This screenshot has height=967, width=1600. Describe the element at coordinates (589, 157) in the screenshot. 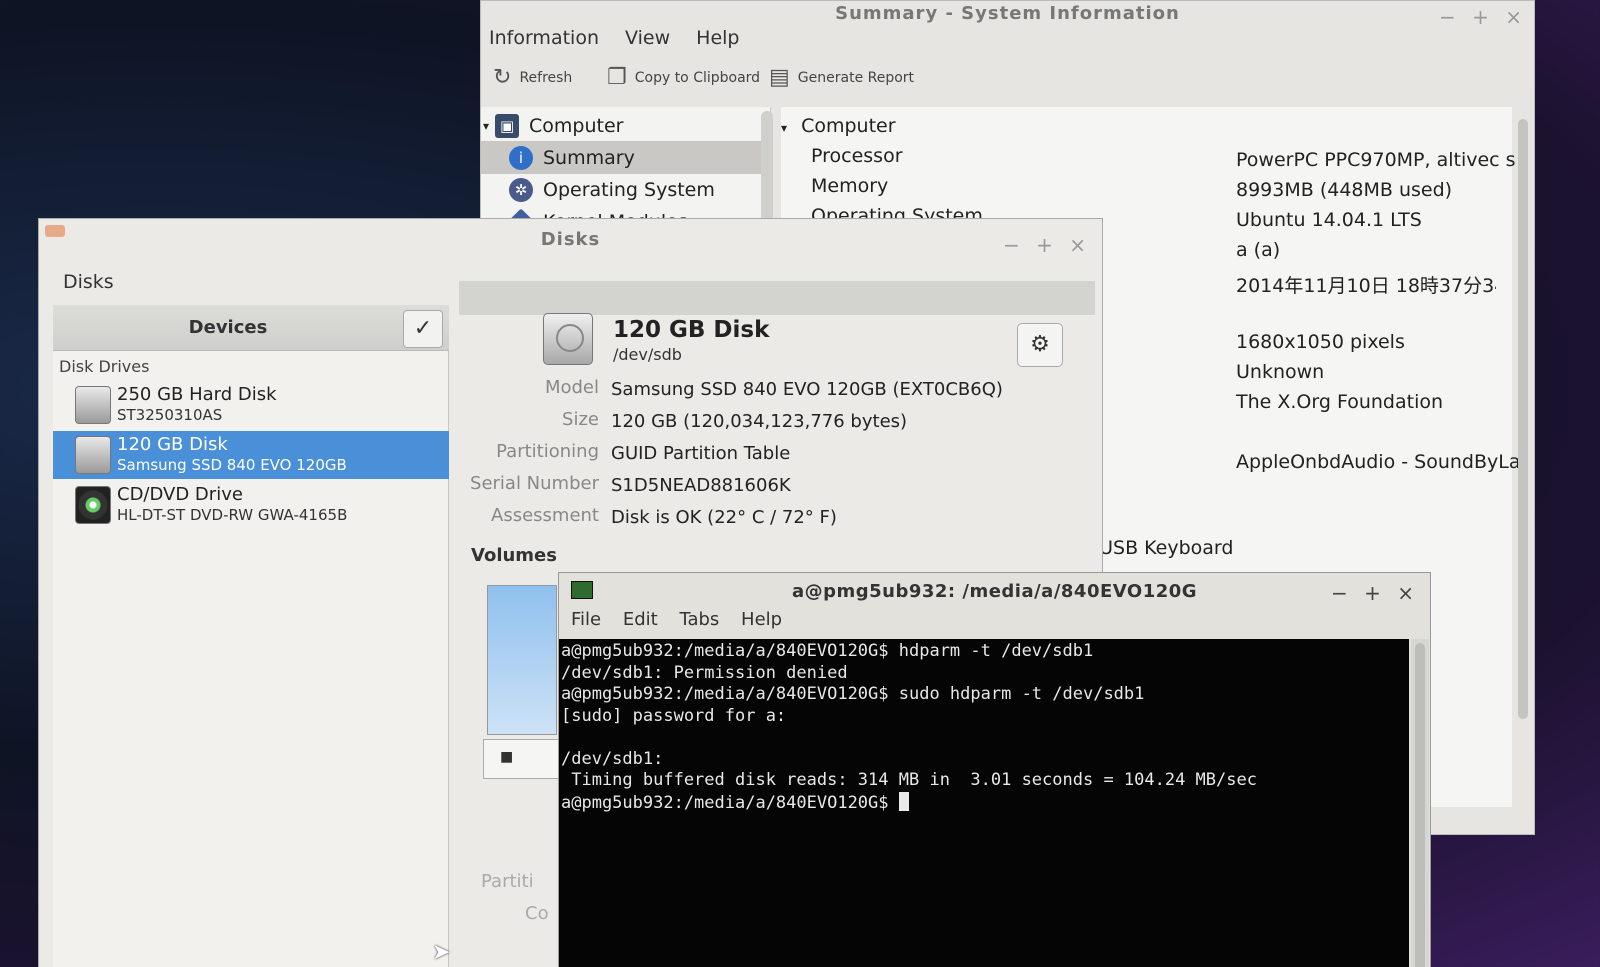

I see `tree-label: Summary` at that location.